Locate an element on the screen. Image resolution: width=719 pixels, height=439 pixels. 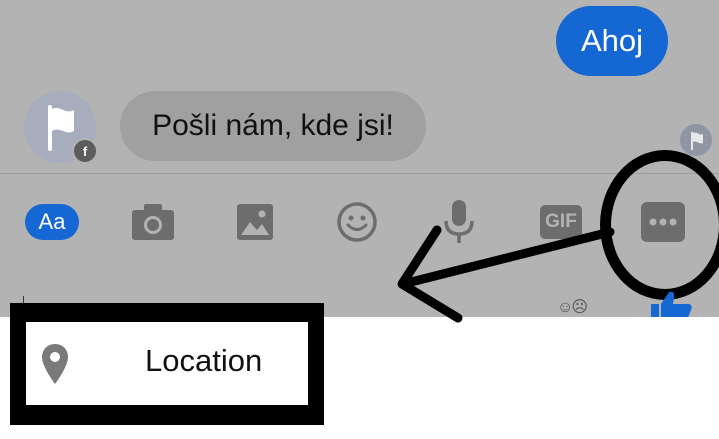
annotation-circle is located at coordinates (659, 225).